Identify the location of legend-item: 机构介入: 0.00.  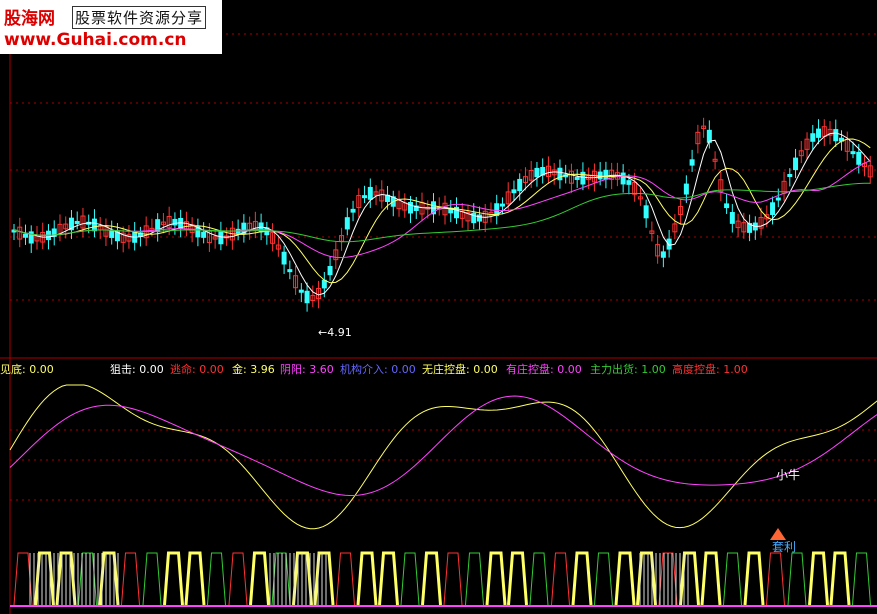
(378, 369).